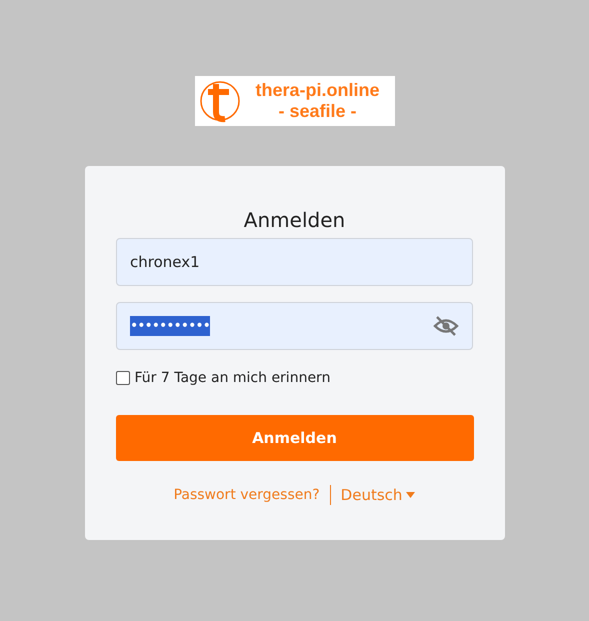 The image size is (589, 621). Describe the element at coordinates (446, 326) in the screenshot. I see `eye-off-icon` at that location.